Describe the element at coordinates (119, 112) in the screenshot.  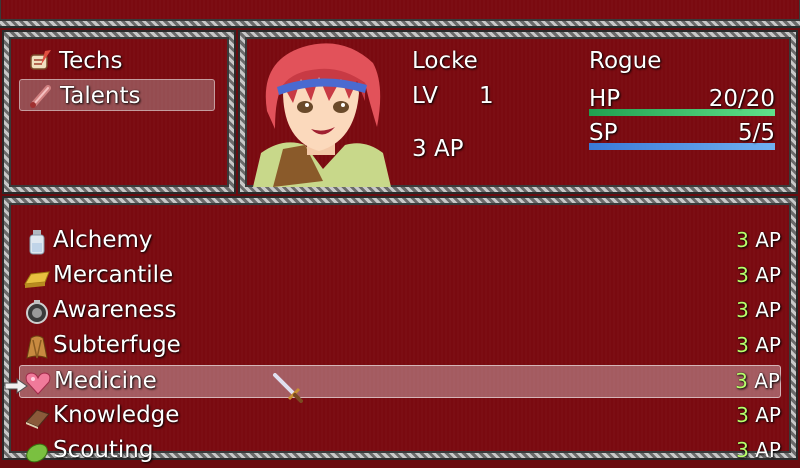
I see `command-window: Techs Talents` at that location.